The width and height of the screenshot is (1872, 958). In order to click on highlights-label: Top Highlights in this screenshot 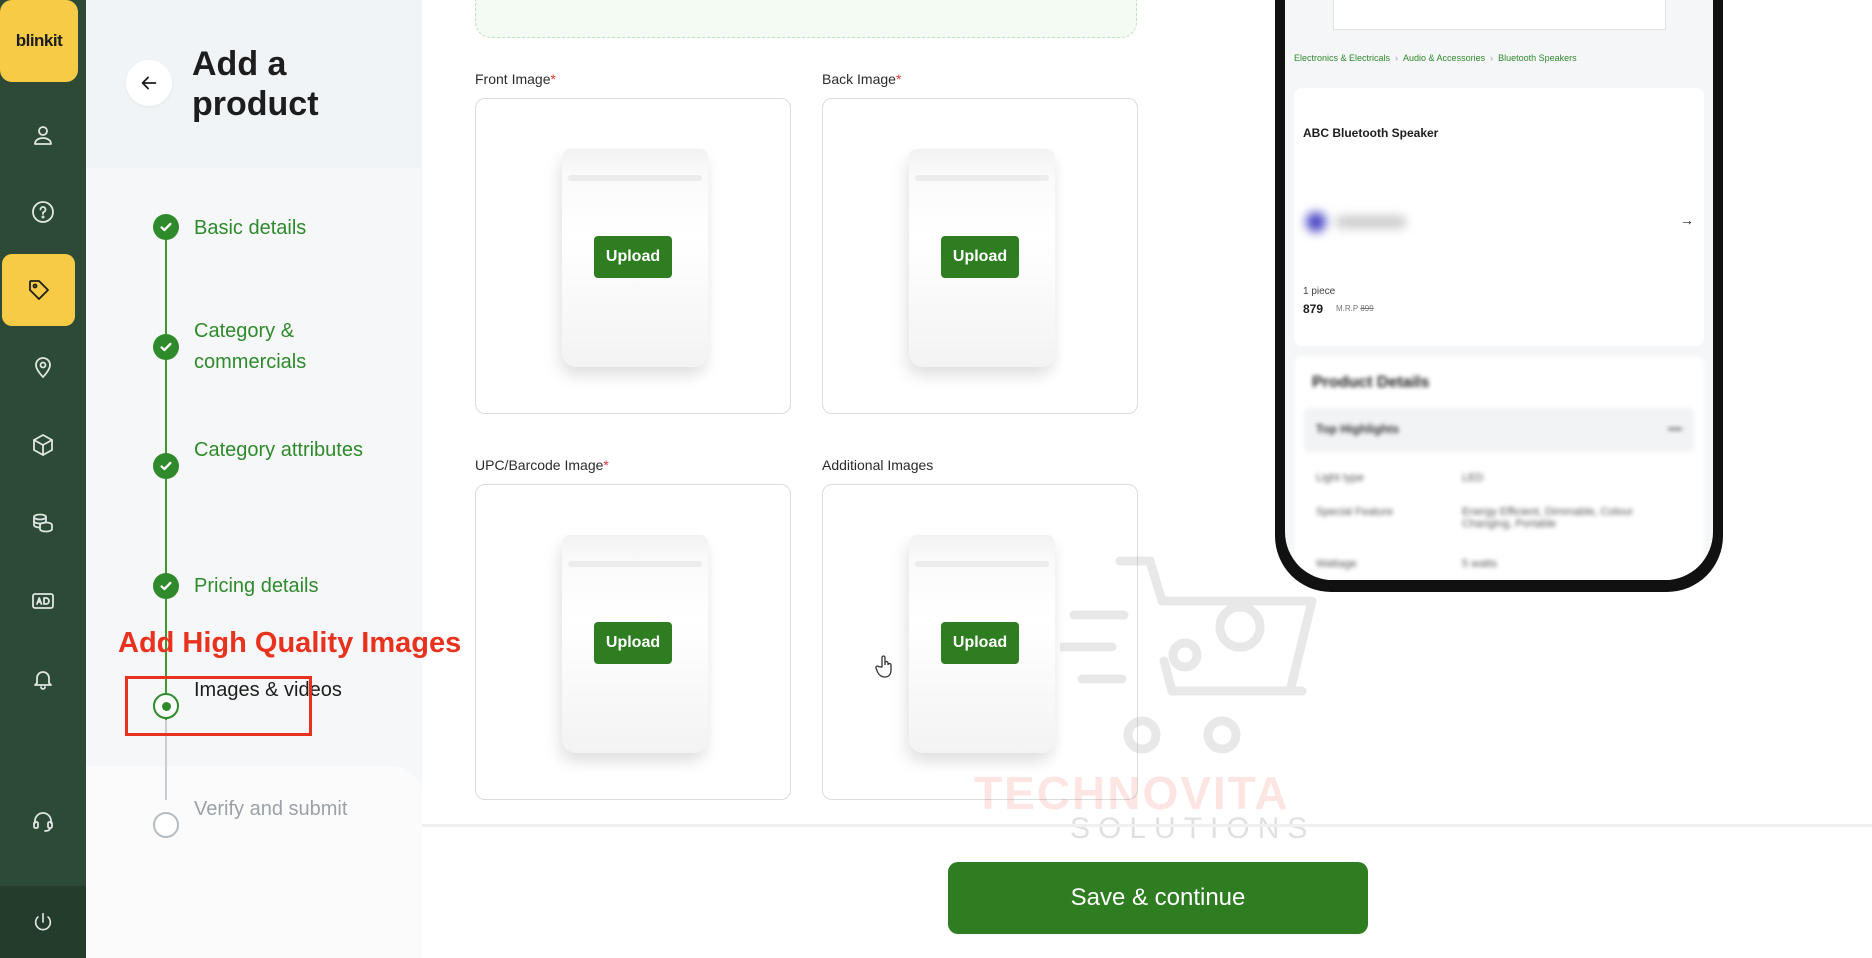, I will do `click(1358, 429)`.